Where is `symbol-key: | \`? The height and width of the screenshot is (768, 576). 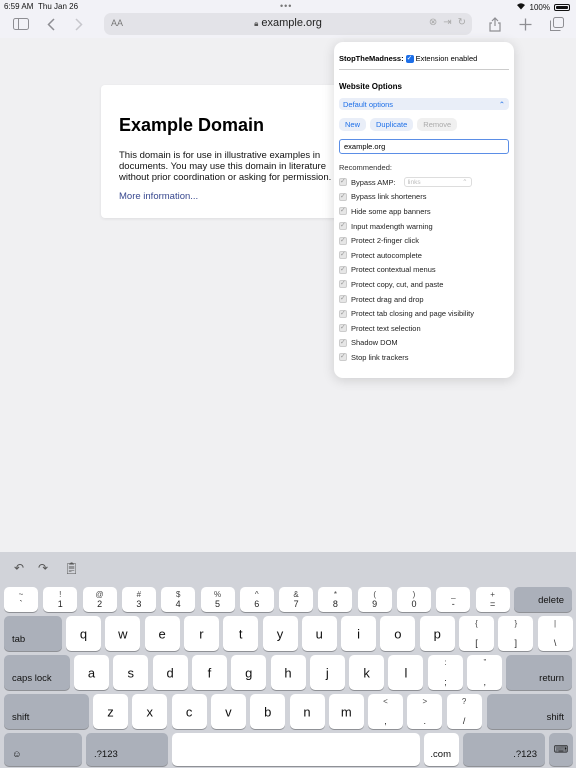 symbol-key: | \ is located at coordinates (555, 633).